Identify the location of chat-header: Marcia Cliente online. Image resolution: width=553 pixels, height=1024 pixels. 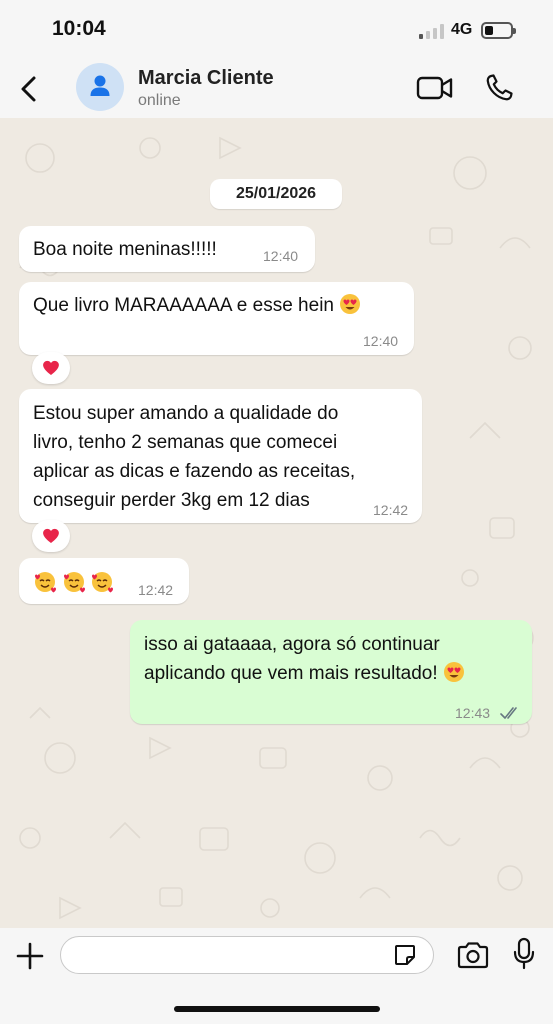
(276, 88).